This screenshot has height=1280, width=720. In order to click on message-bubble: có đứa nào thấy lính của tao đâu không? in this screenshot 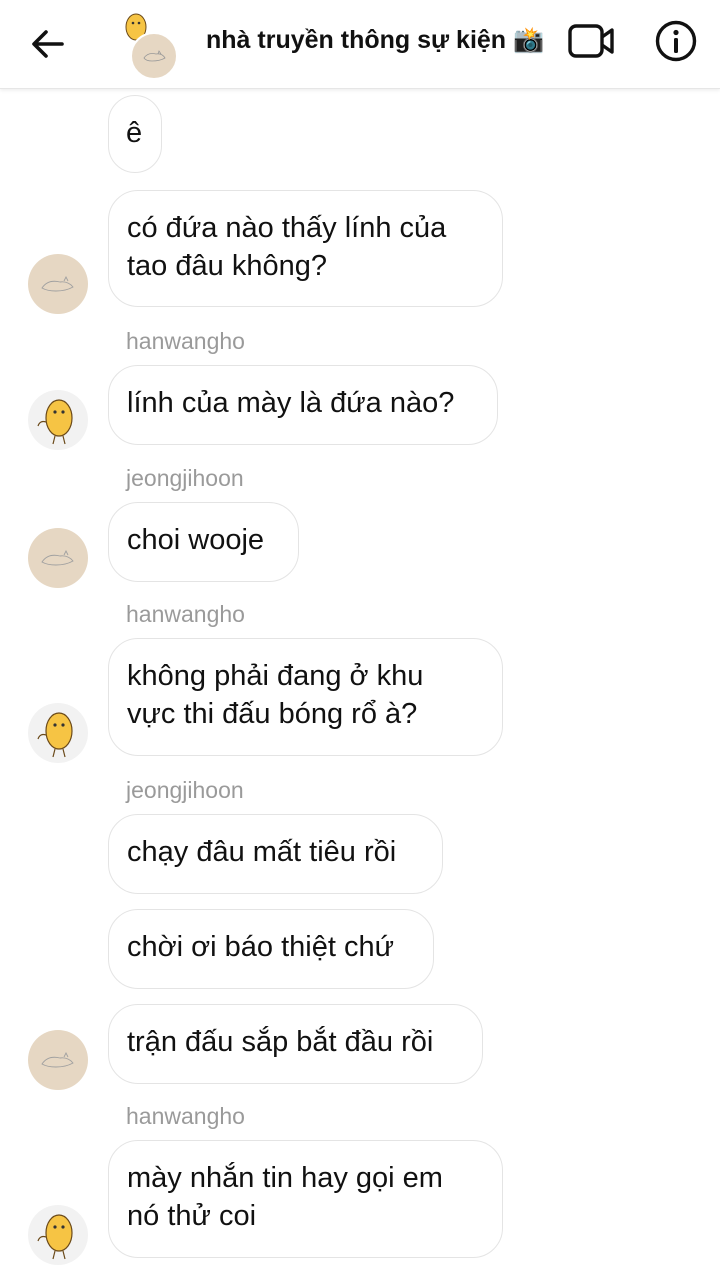, I will do `click(305, 248)`.